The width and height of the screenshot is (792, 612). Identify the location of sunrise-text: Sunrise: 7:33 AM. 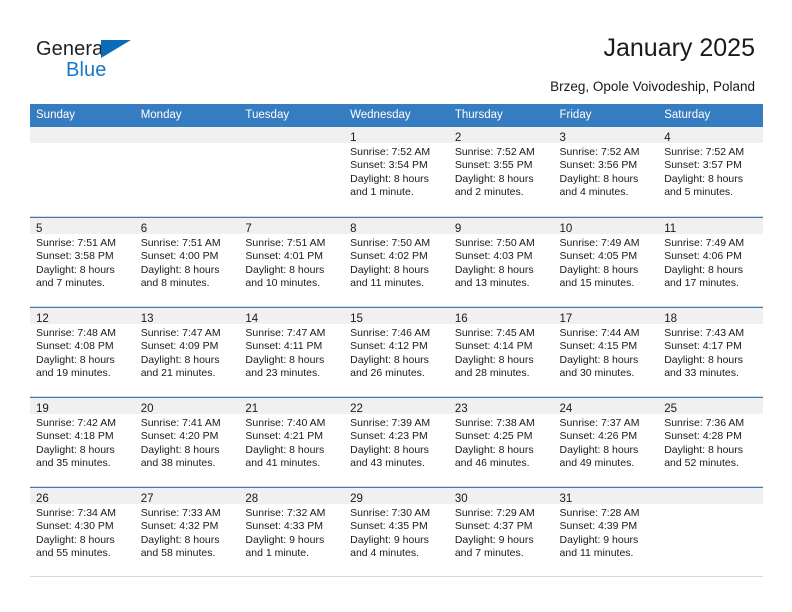
(180, 513).